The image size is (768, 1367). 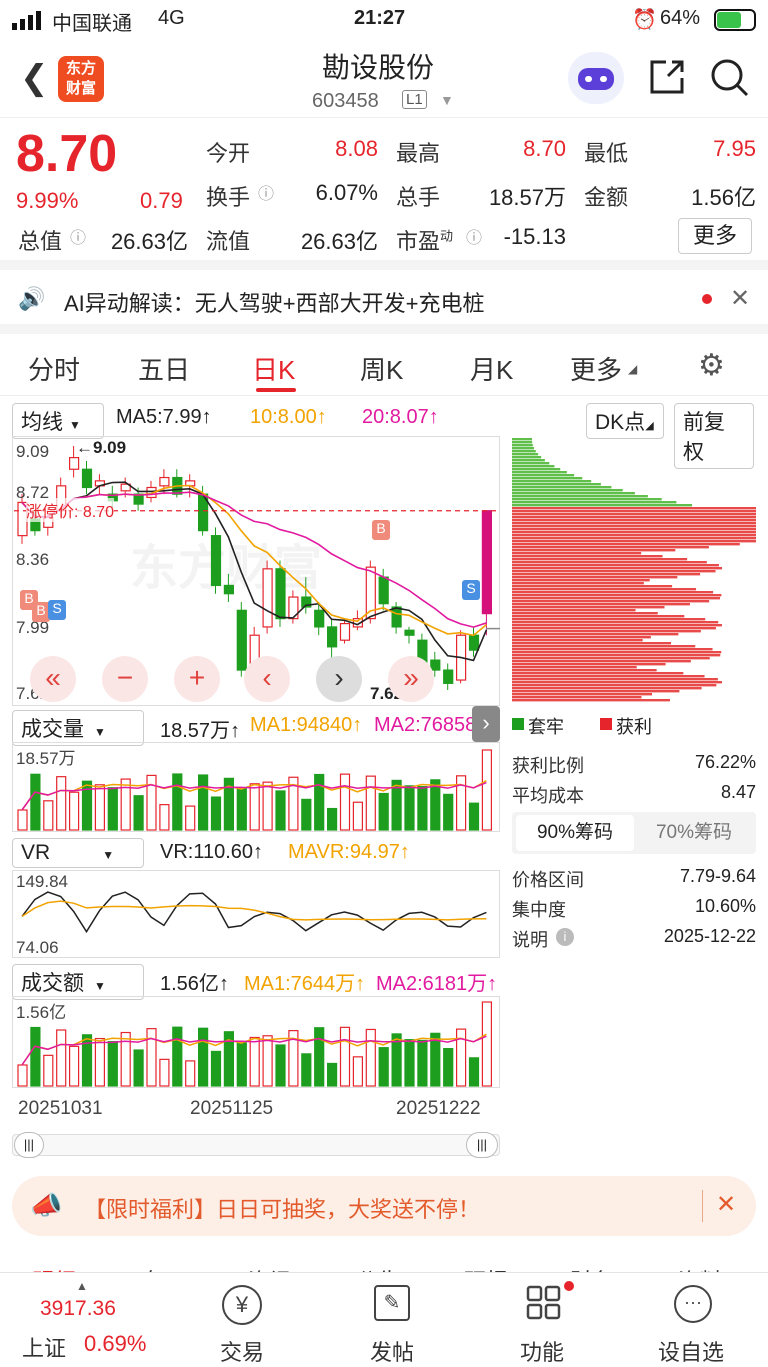 I want to click on avg-cost-value: 8.47, so click(x=738, y=792).